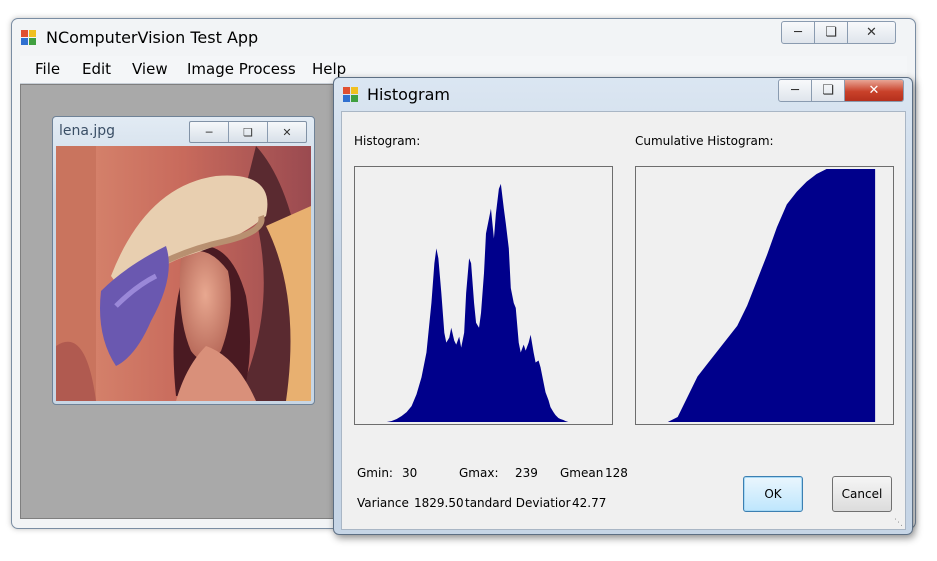 This screenshot has height=561, width=937. I want to click on dialog-title: Histogram, so click(408, 94).